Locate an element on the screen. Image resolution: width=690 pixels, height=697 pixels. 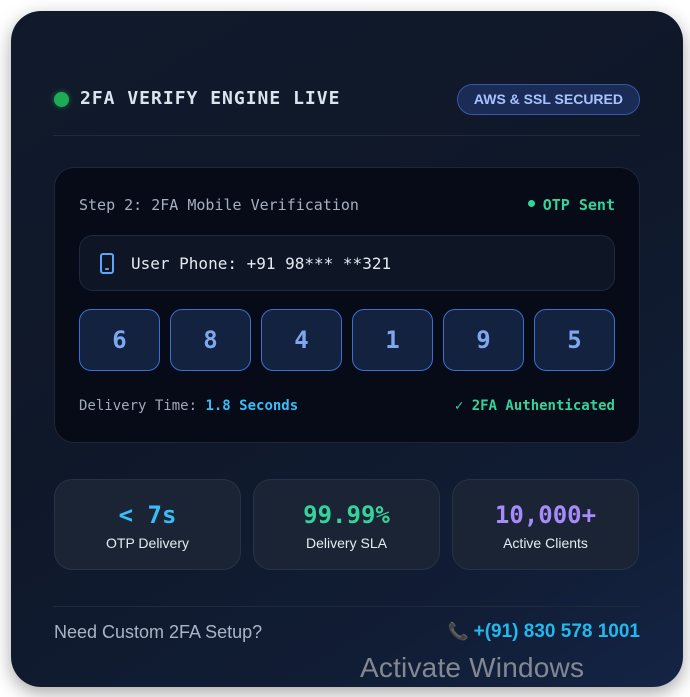
stat-active-clients: 10,000+ Active Clients is located at coordinates (545, 524).